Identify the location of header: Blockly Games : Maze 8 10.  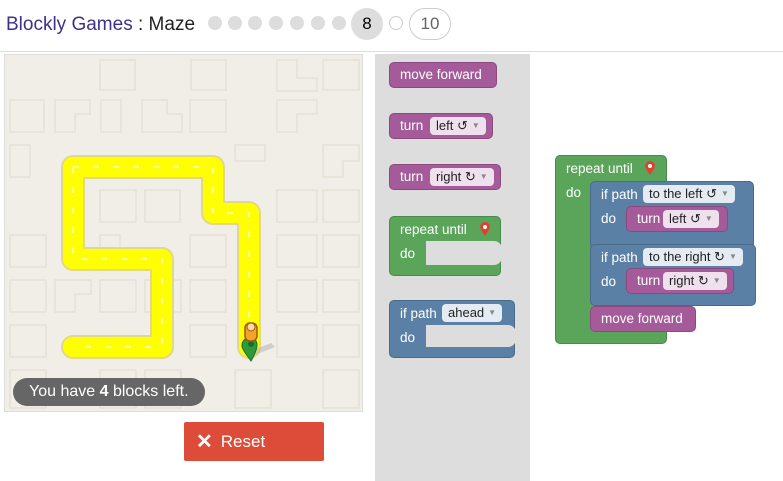
(391, 26).